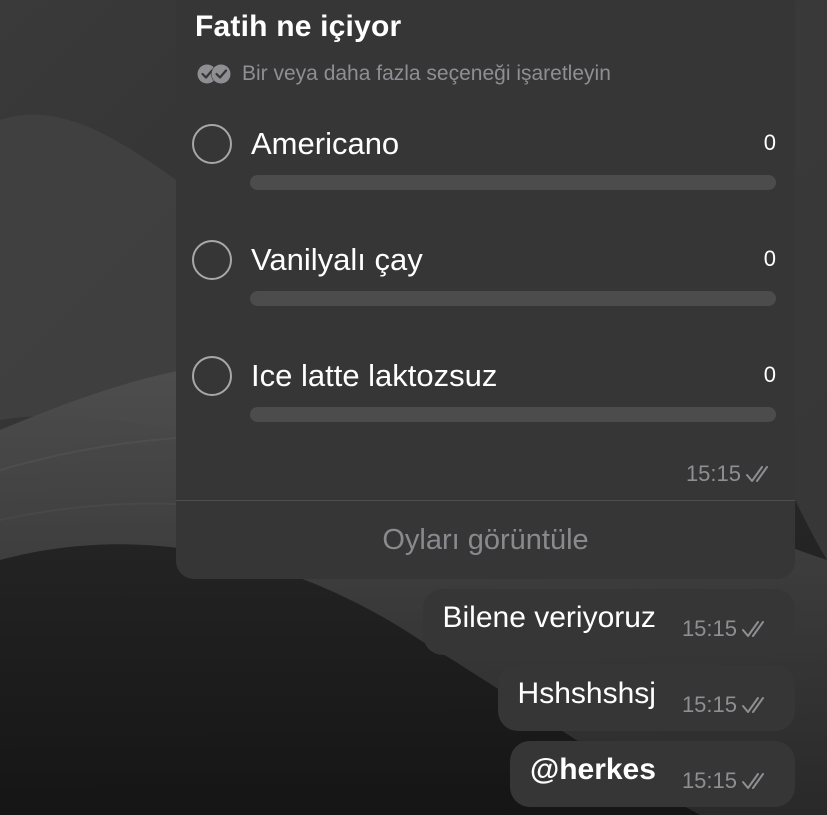 The width and height of the screenshot is (827, 815). I want to click on message-bubble: Hshshshsj 15:15, so click(646, 698).